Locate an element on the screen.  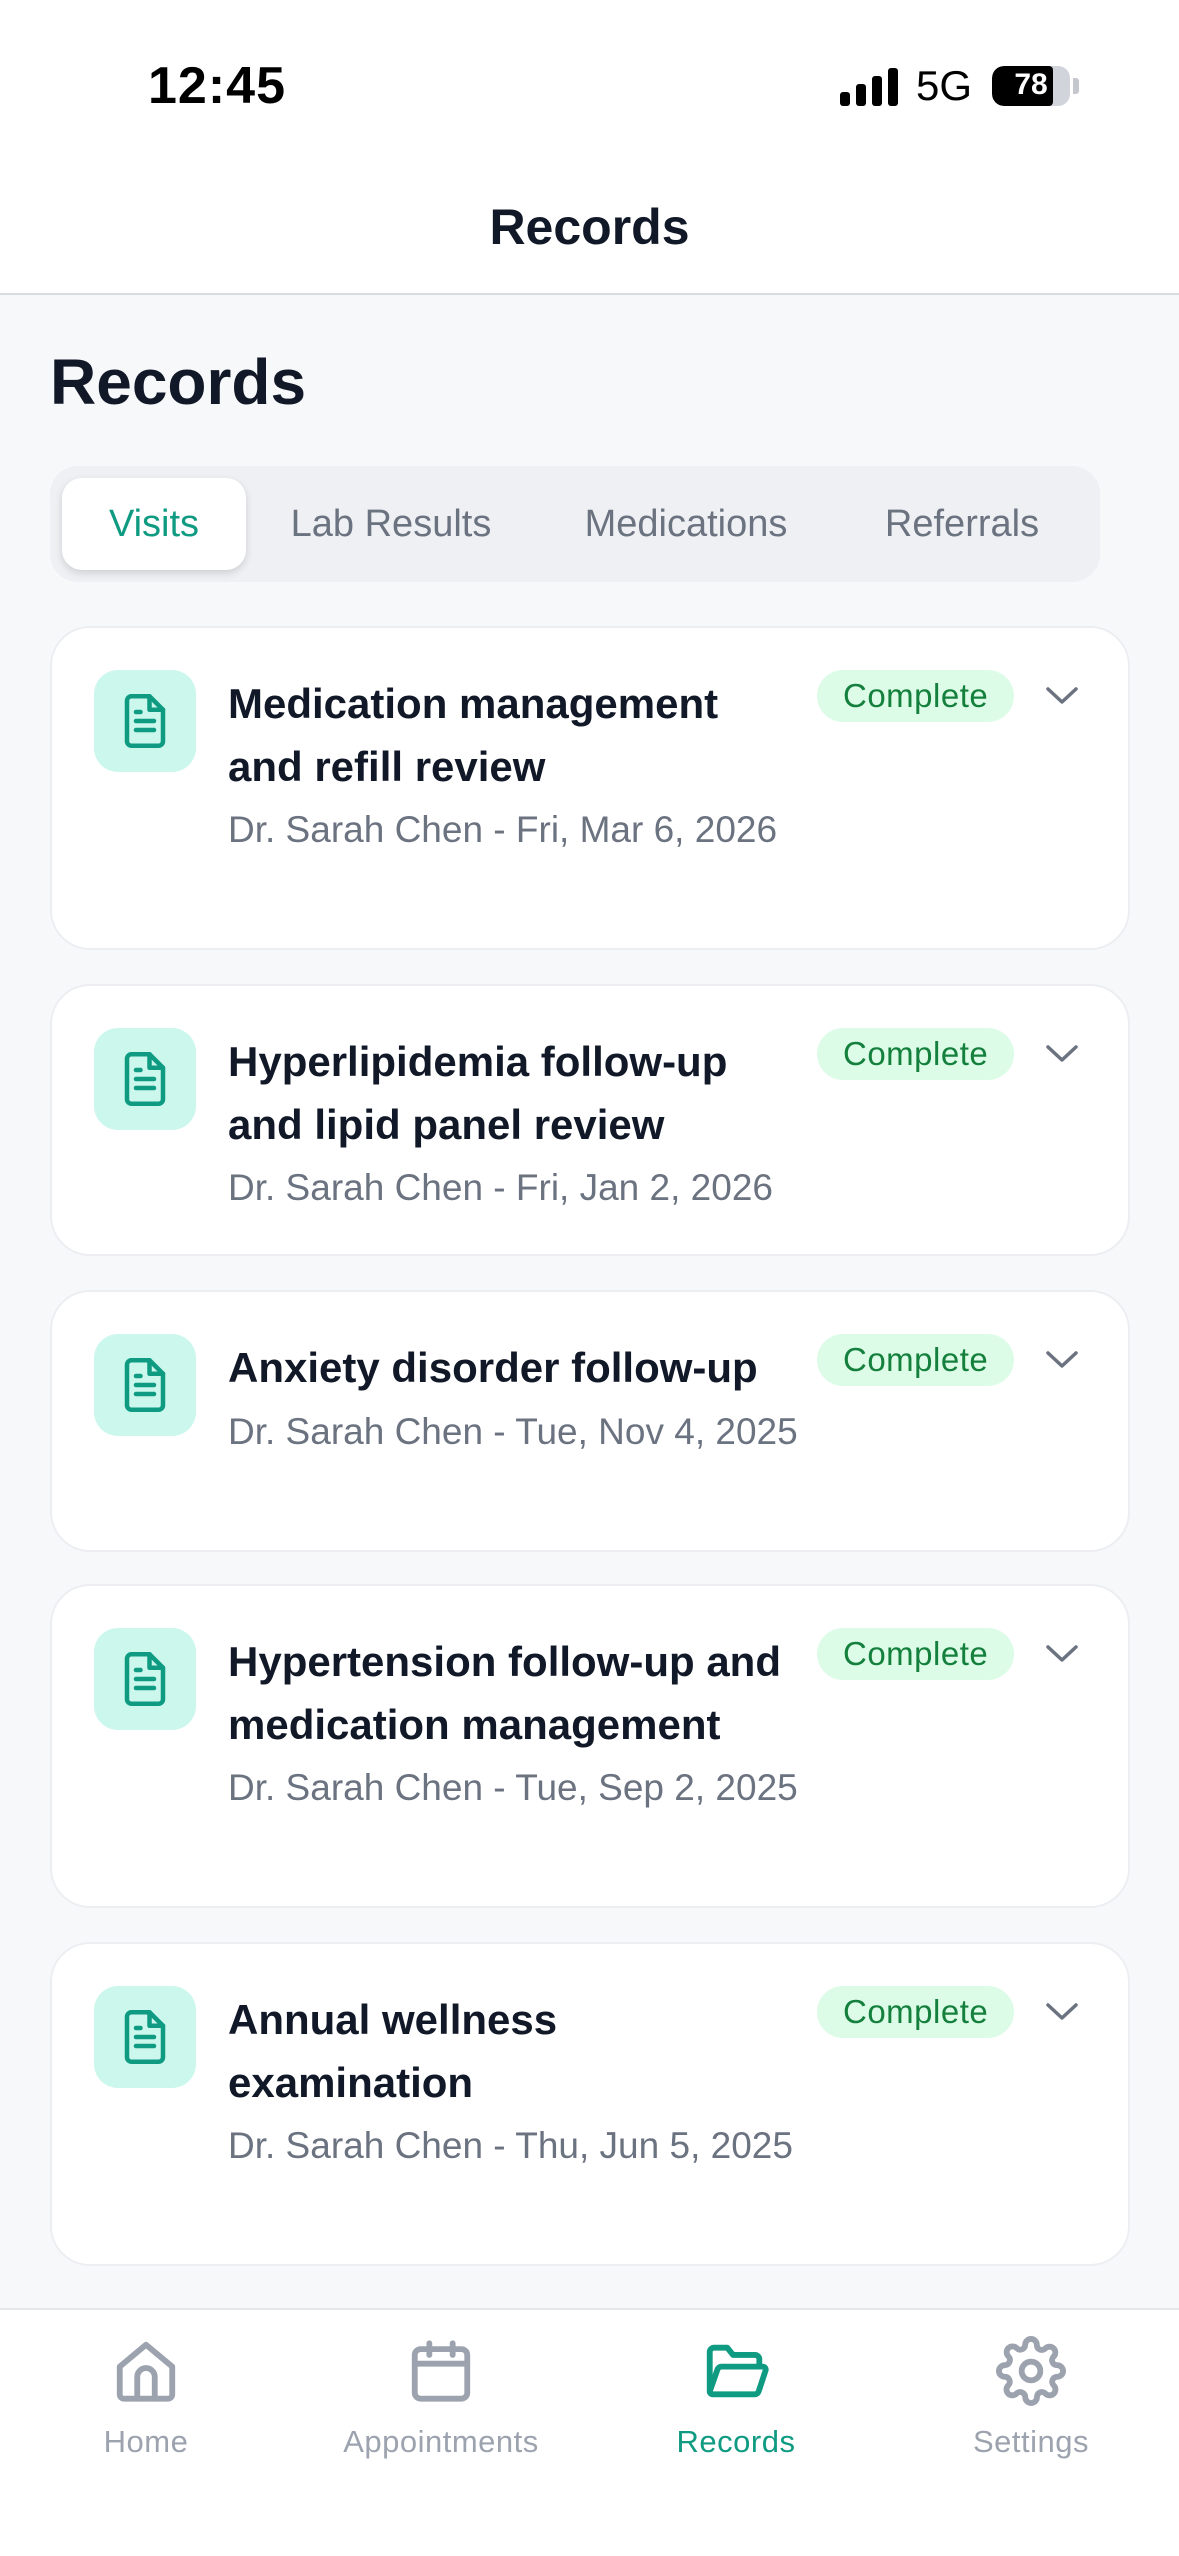
tab-lab-results: Lab Results is located at coordinates (391, 524).